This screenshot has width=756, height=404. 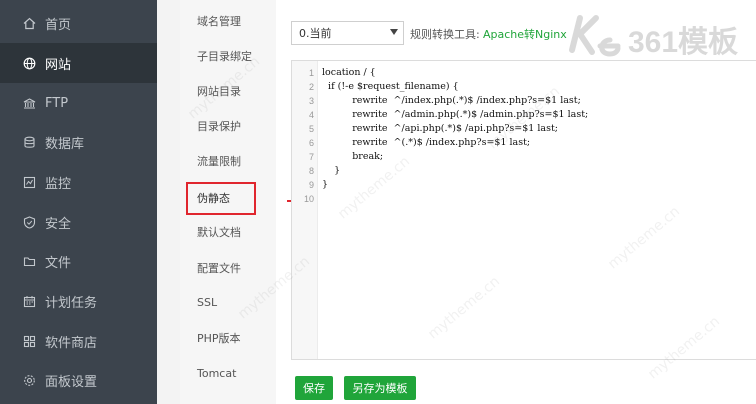 I want to click on grid-icon, so click(x=29, y=341).